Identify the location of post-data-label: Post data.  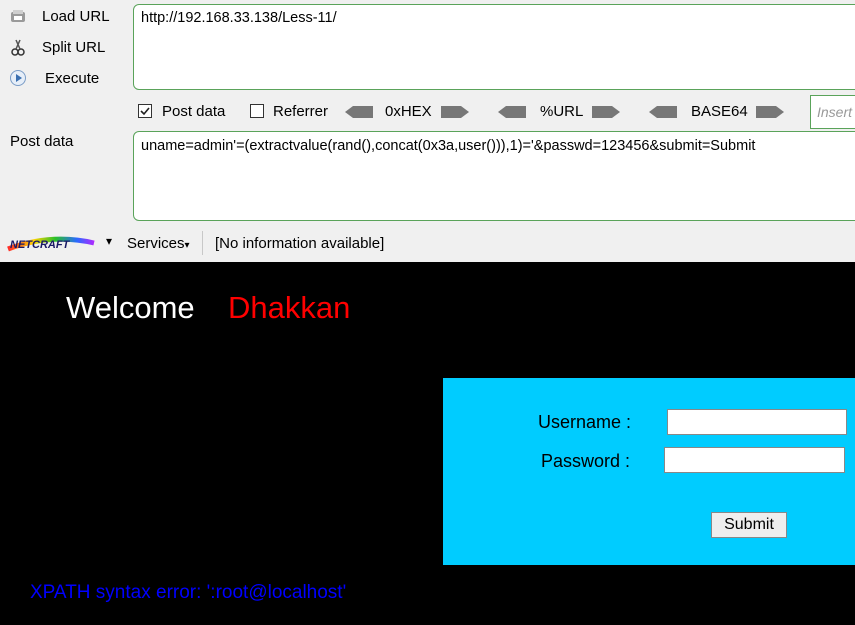
(42, 141).